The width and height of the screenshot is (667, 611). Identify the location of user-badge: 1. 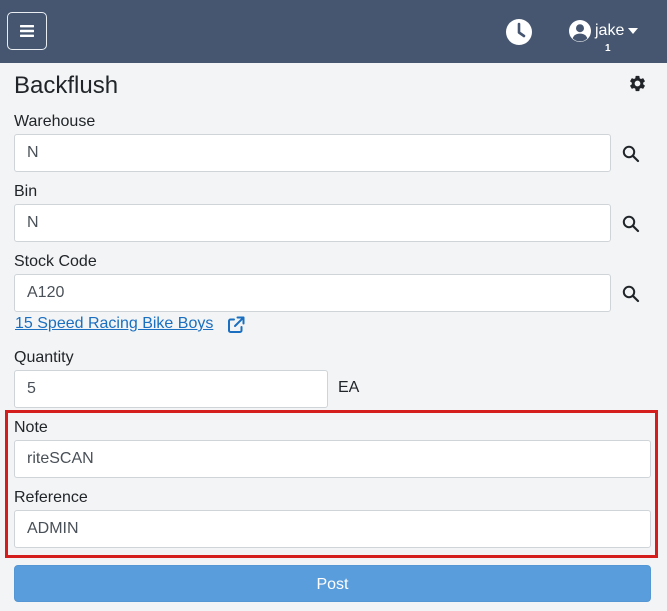
(608, 48).